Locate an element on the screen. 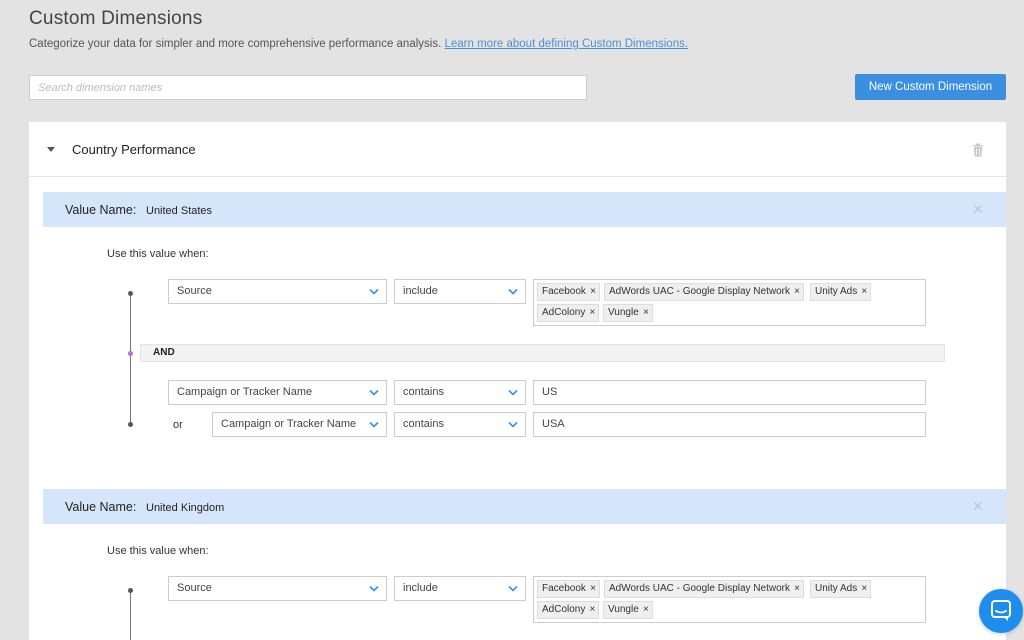 Image resolution: width=1024 pixels, height=640 pixels. chat-launcher-button is located at coordinates (1001, 611).